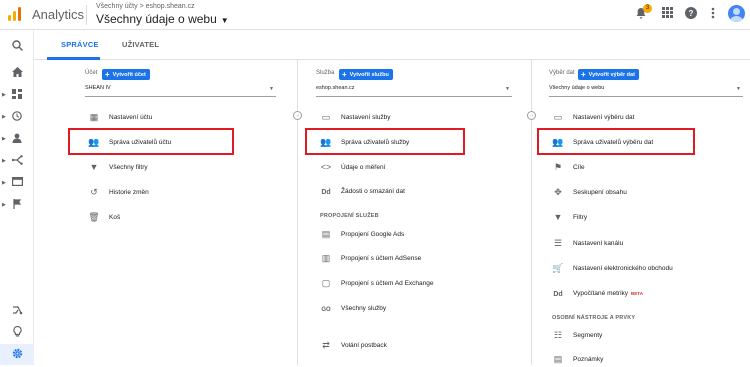 The image size is (750, 367). I want to click on segments-item: ☷ Segmenty, so click(577, 335).